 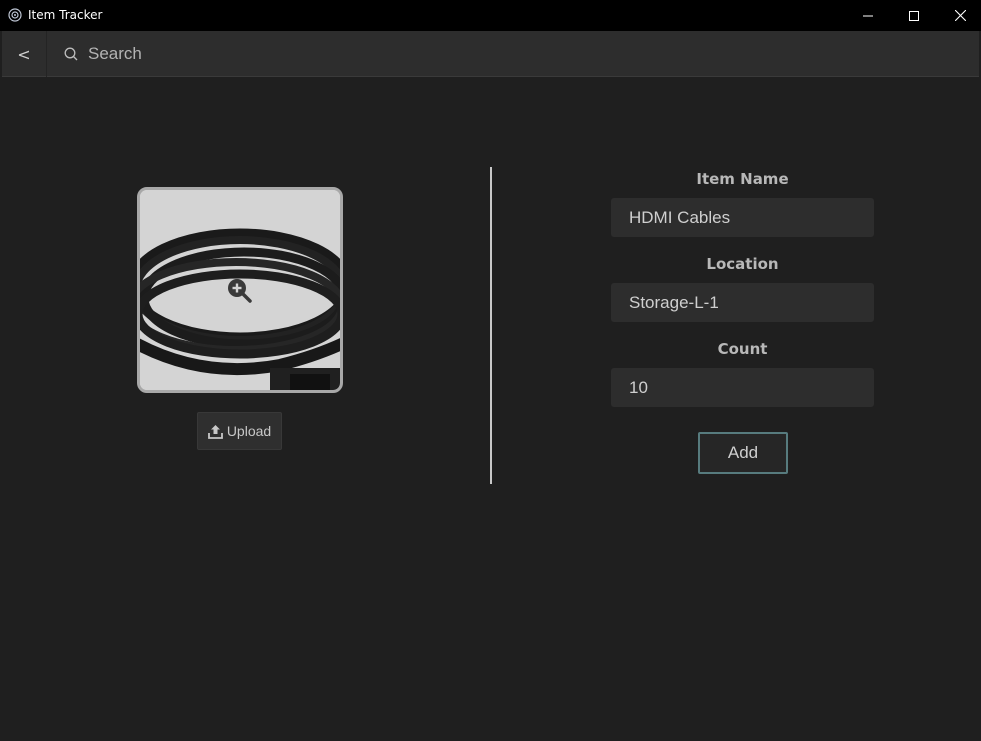 I want to click on title-bar: Item Tracker, so click(x=490, y=15).